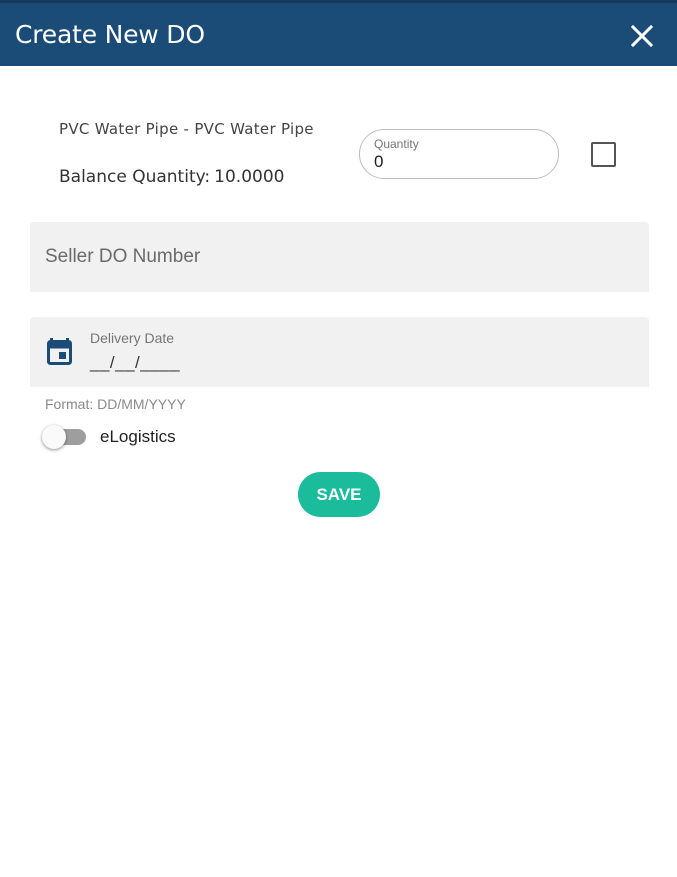 The image size is (677, 877). I want to click on quantity-input: Quantity 0, so click(459, 154).